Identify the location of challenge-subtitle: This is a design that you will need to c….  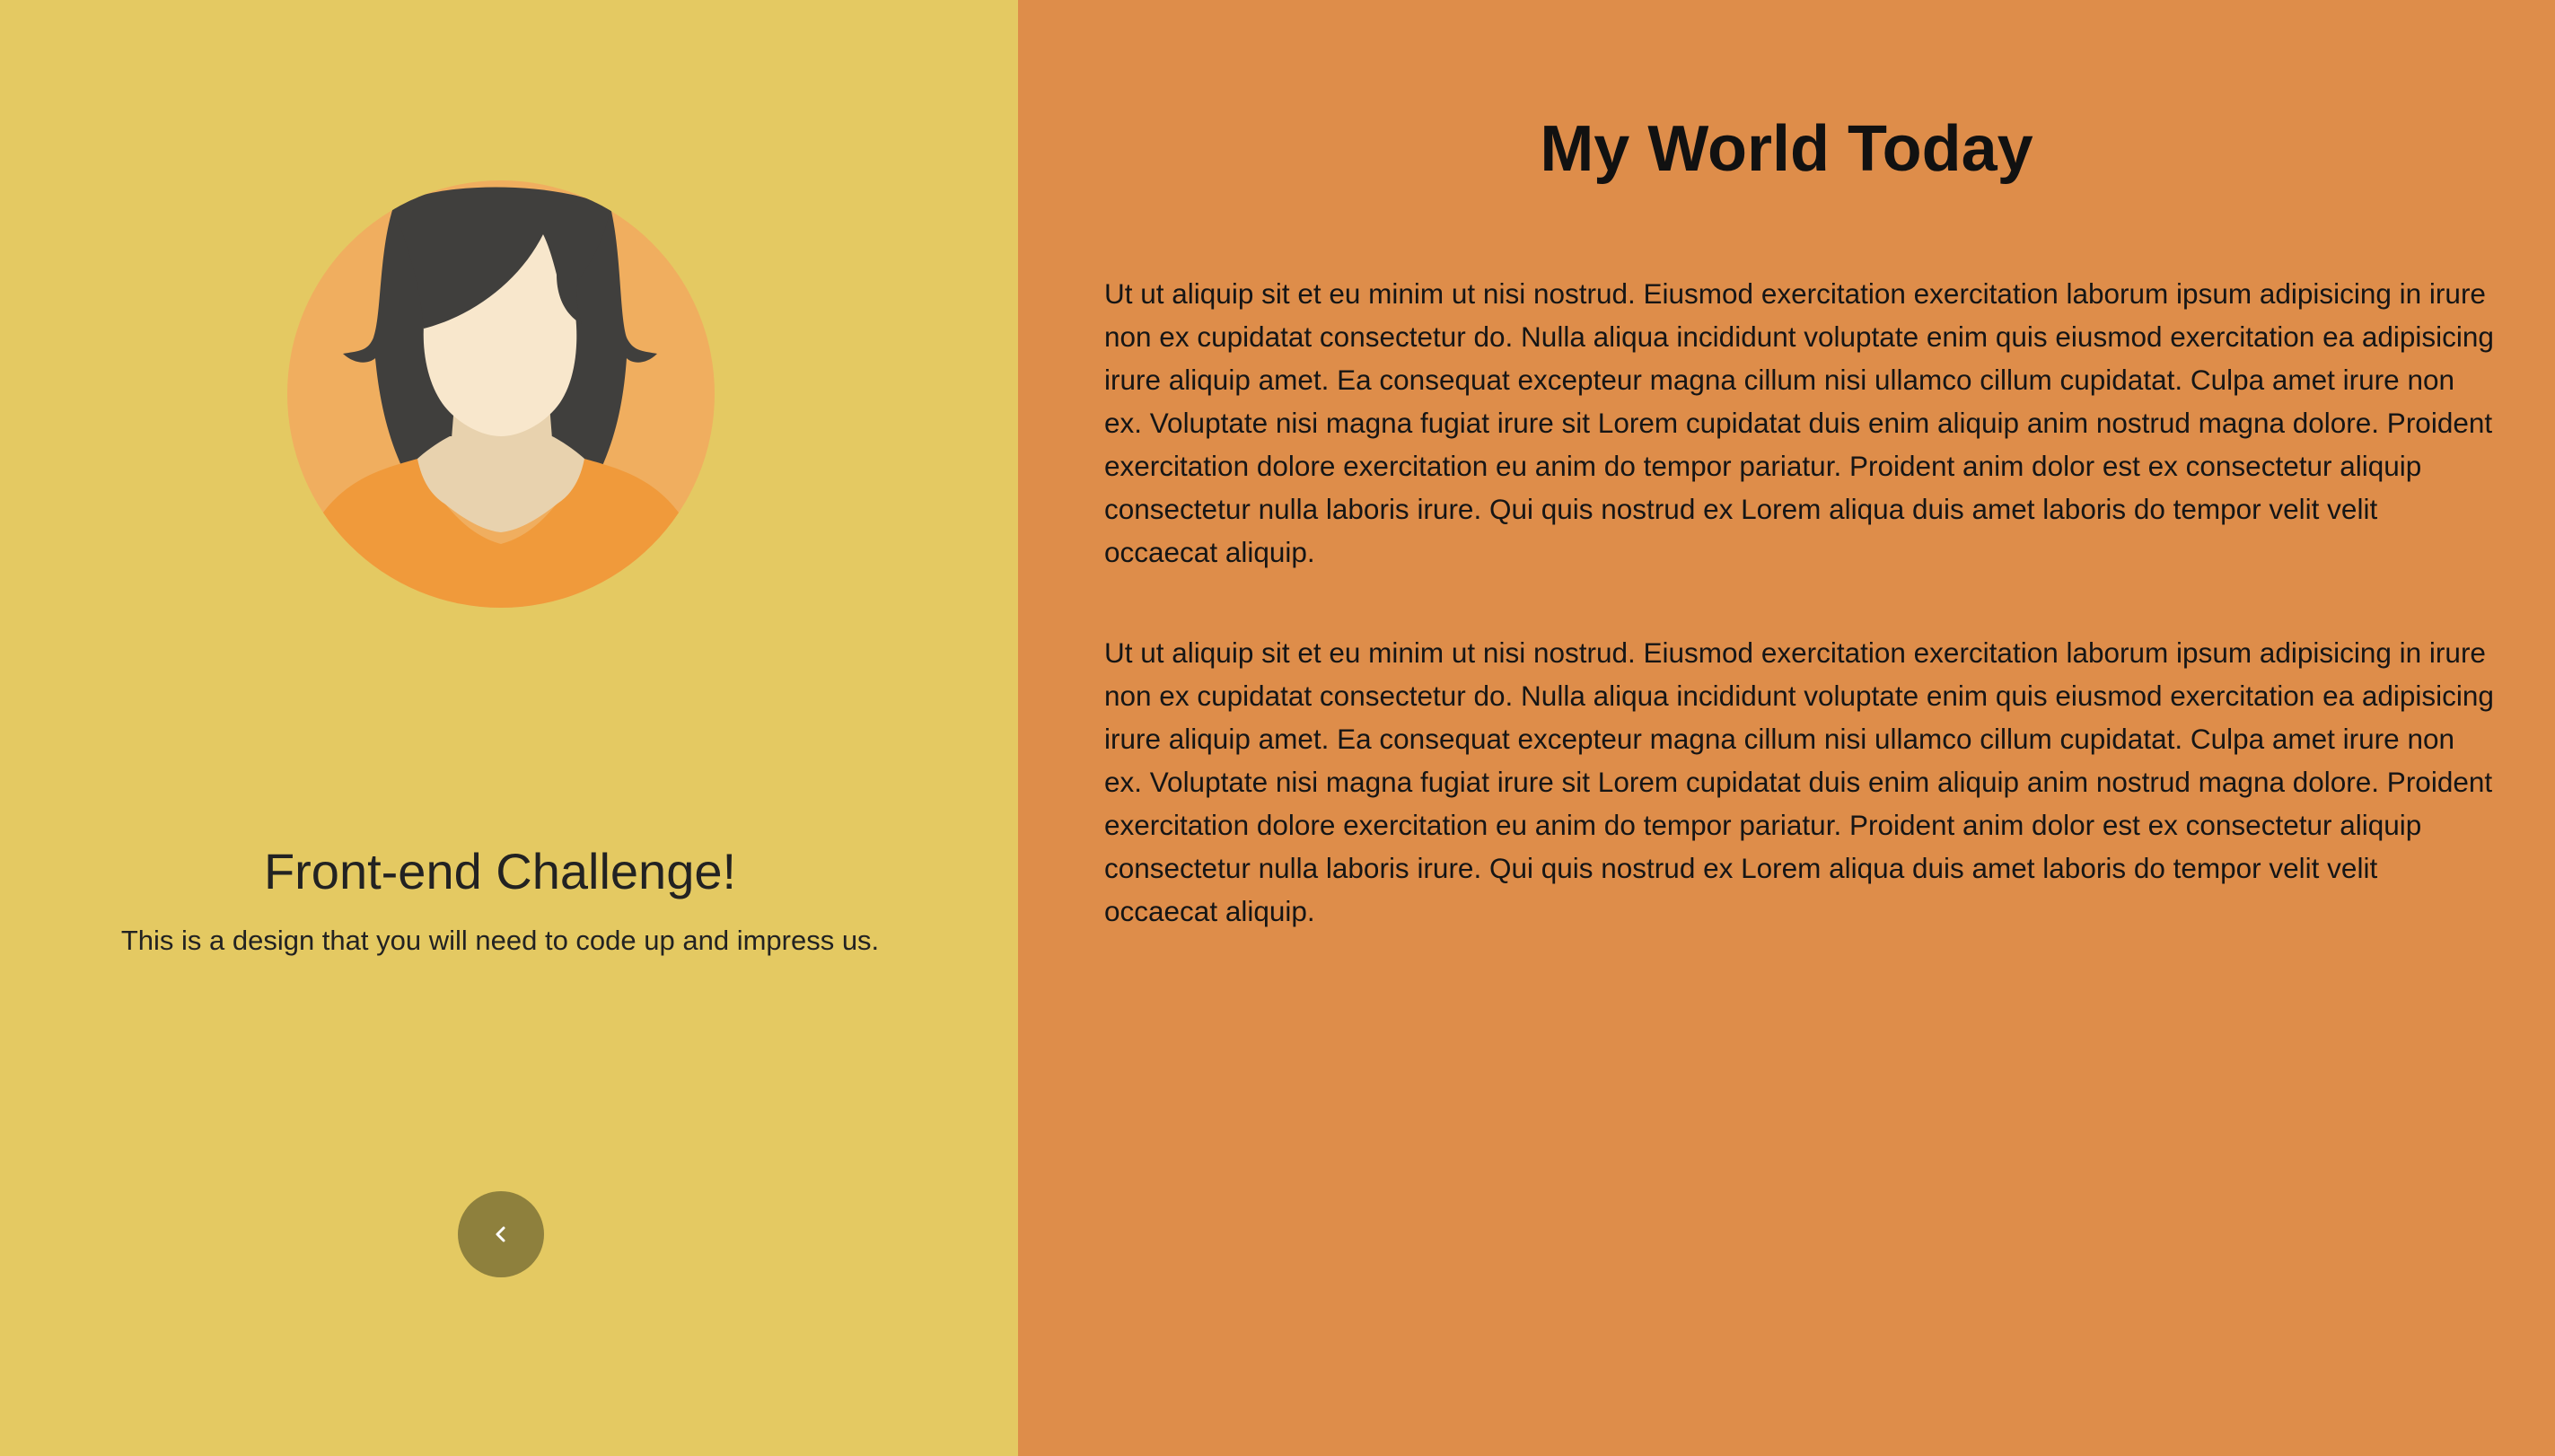
(500, 941).